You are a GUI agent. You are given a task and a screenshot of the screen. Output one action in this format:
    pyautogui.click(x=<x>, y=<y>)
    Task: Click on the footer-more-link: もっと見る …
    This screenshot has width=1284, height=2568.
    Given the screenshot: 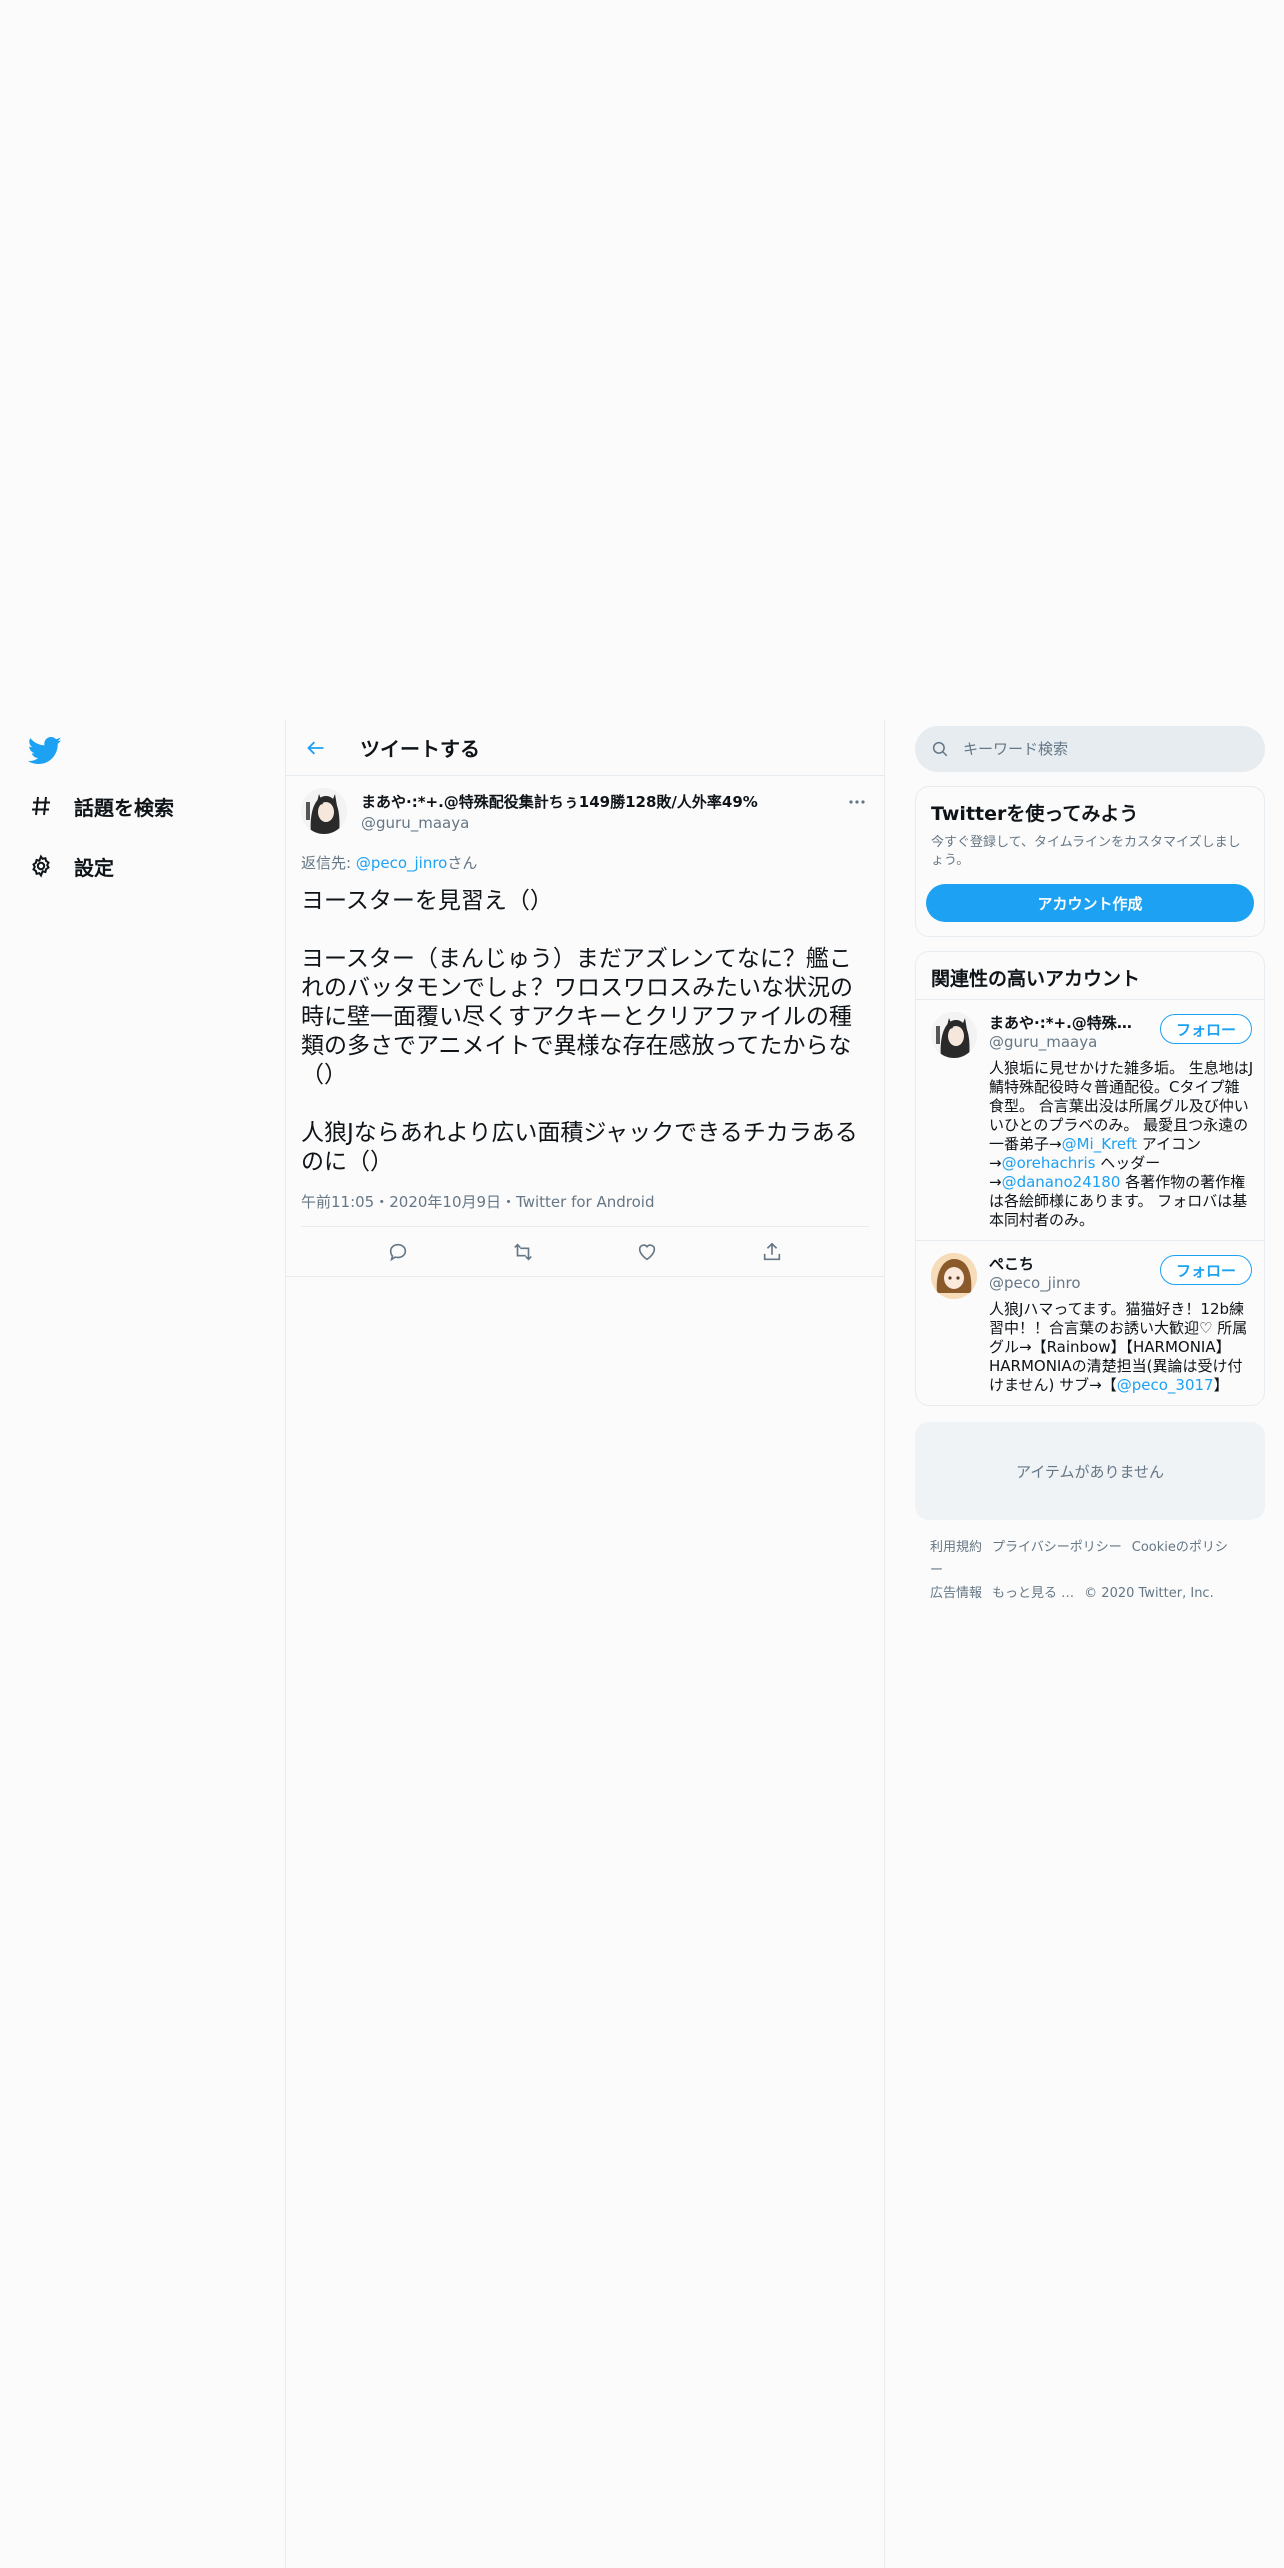 What is the action you would take?
    pyautogui.click(x=1033, y=1593)
    